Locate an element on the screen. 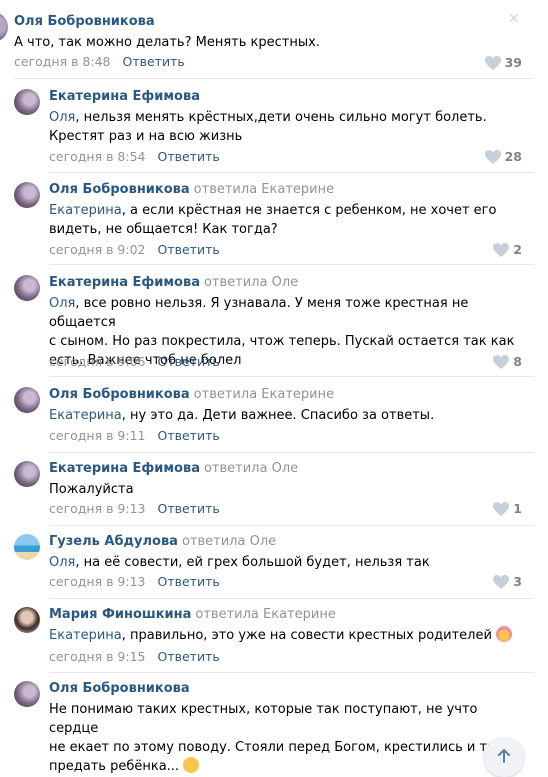 The width and height of the screenshot is (548, 777). comment-meta: сегодня в 9:06 Ответить is located at coordinates (134, 361).